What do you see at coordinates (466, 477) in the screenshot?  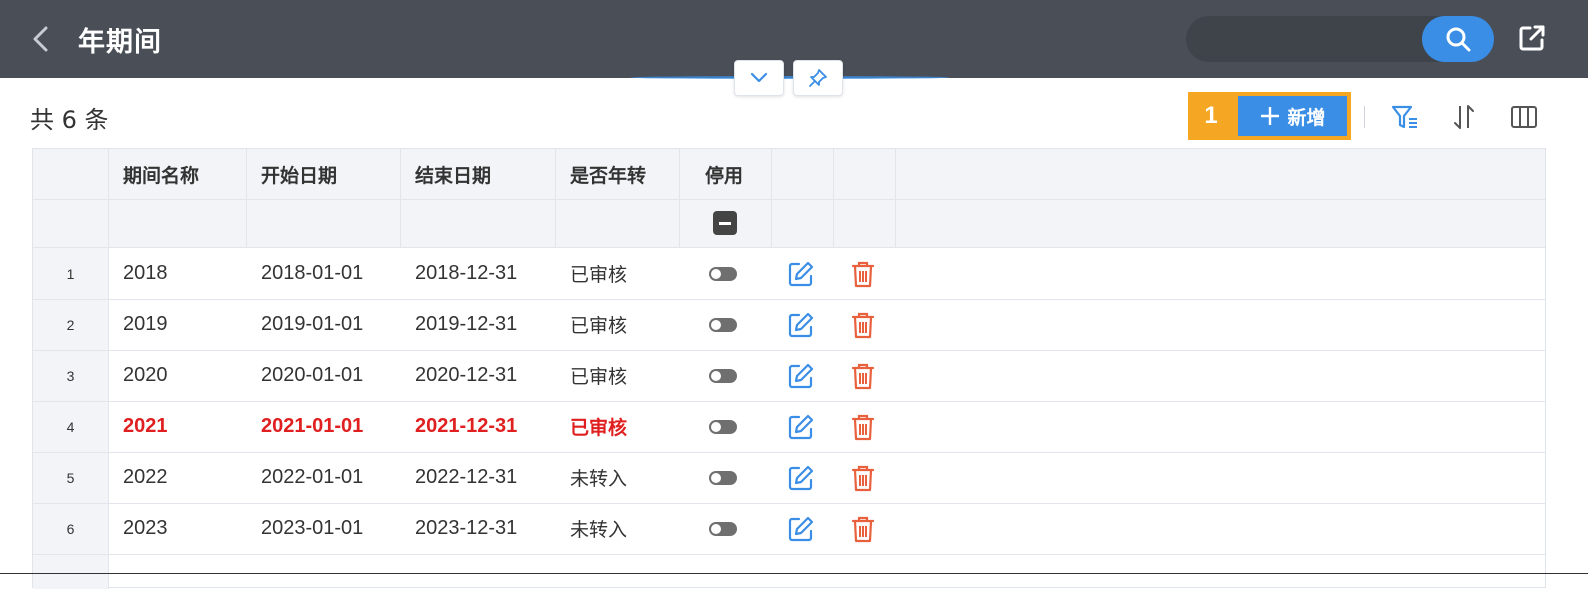 I see `cell-end-date: 2022-12-31` at bounding box center [466, 477].